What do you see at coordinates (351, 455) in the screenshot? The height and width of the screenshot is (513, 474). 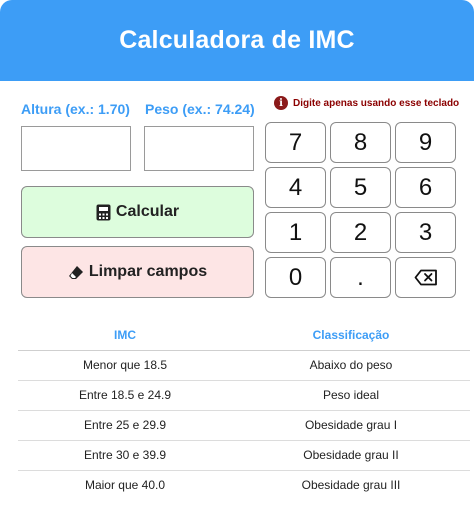 I see `classification: Obesidade grau II` at bounding box center [351, 455].